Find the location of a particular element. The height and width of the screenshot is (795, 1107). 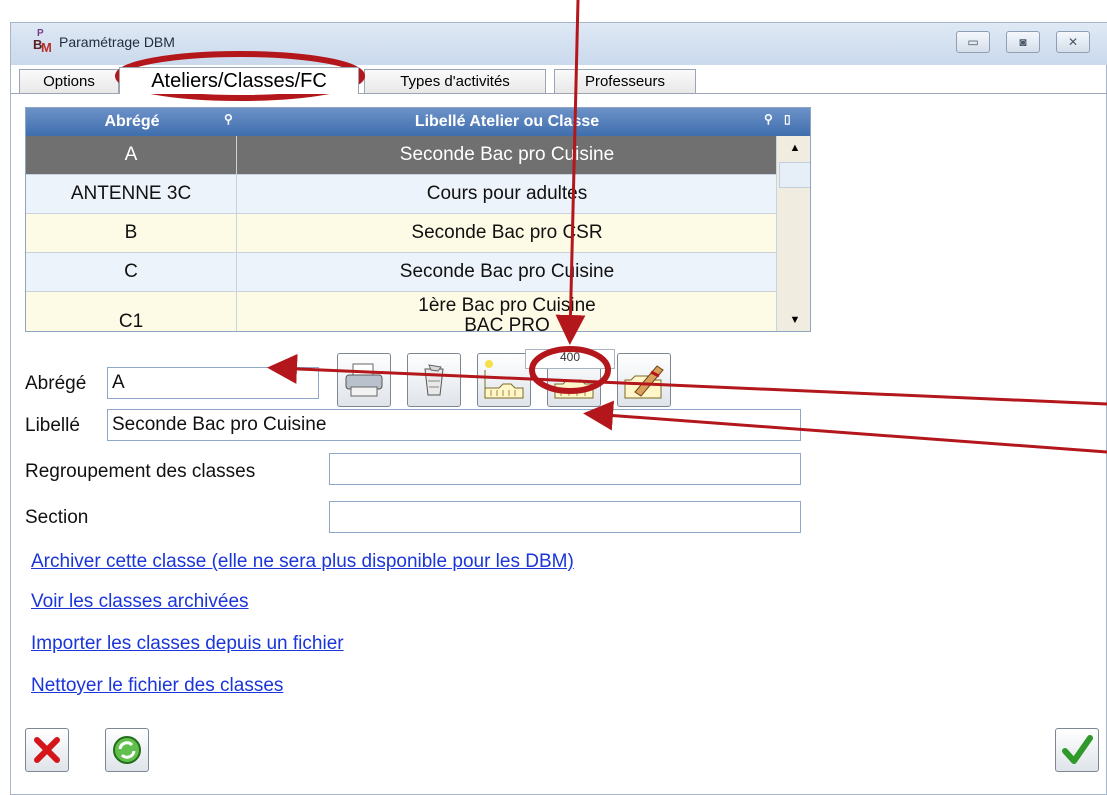

refresh-button is located at coordinates (127, 750).